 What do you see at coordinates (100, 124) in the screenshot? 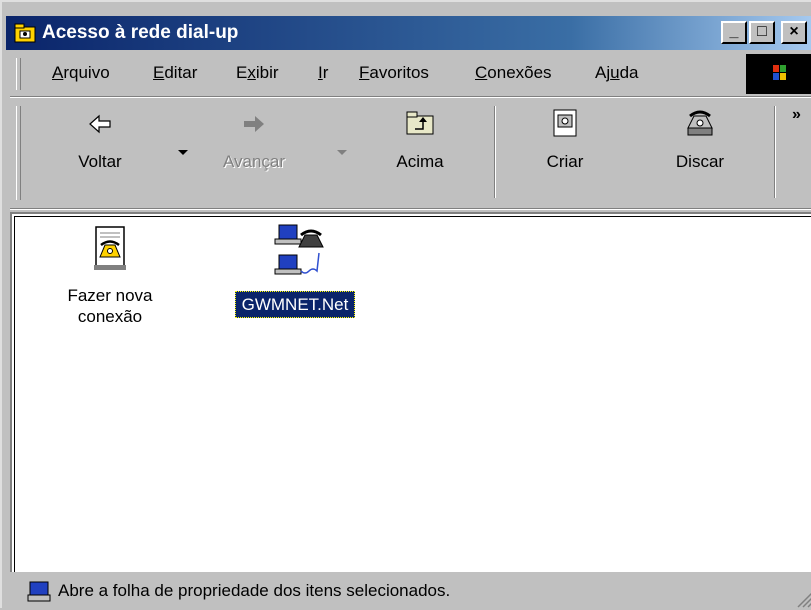
I see `back-arrow-icon` at bounding box center [100, 124].